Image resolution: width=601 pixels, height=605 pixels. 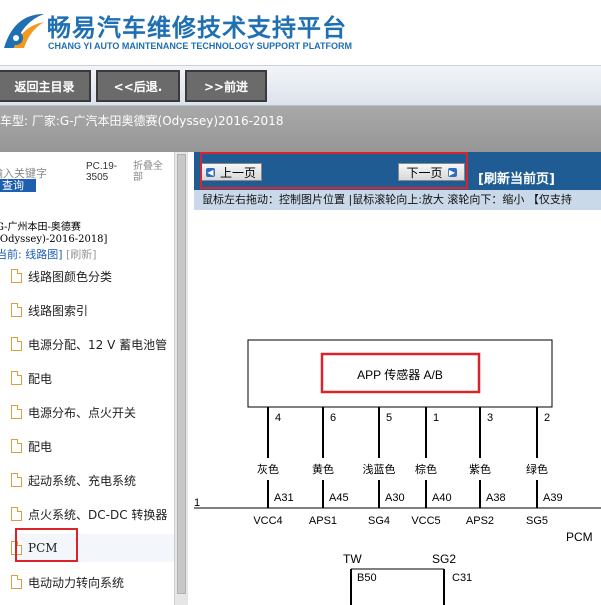 What do you see at coordinates (81, 254) in the screenshot?
I see `refresh-link: [刷新]` at bounding box center [81, 254].